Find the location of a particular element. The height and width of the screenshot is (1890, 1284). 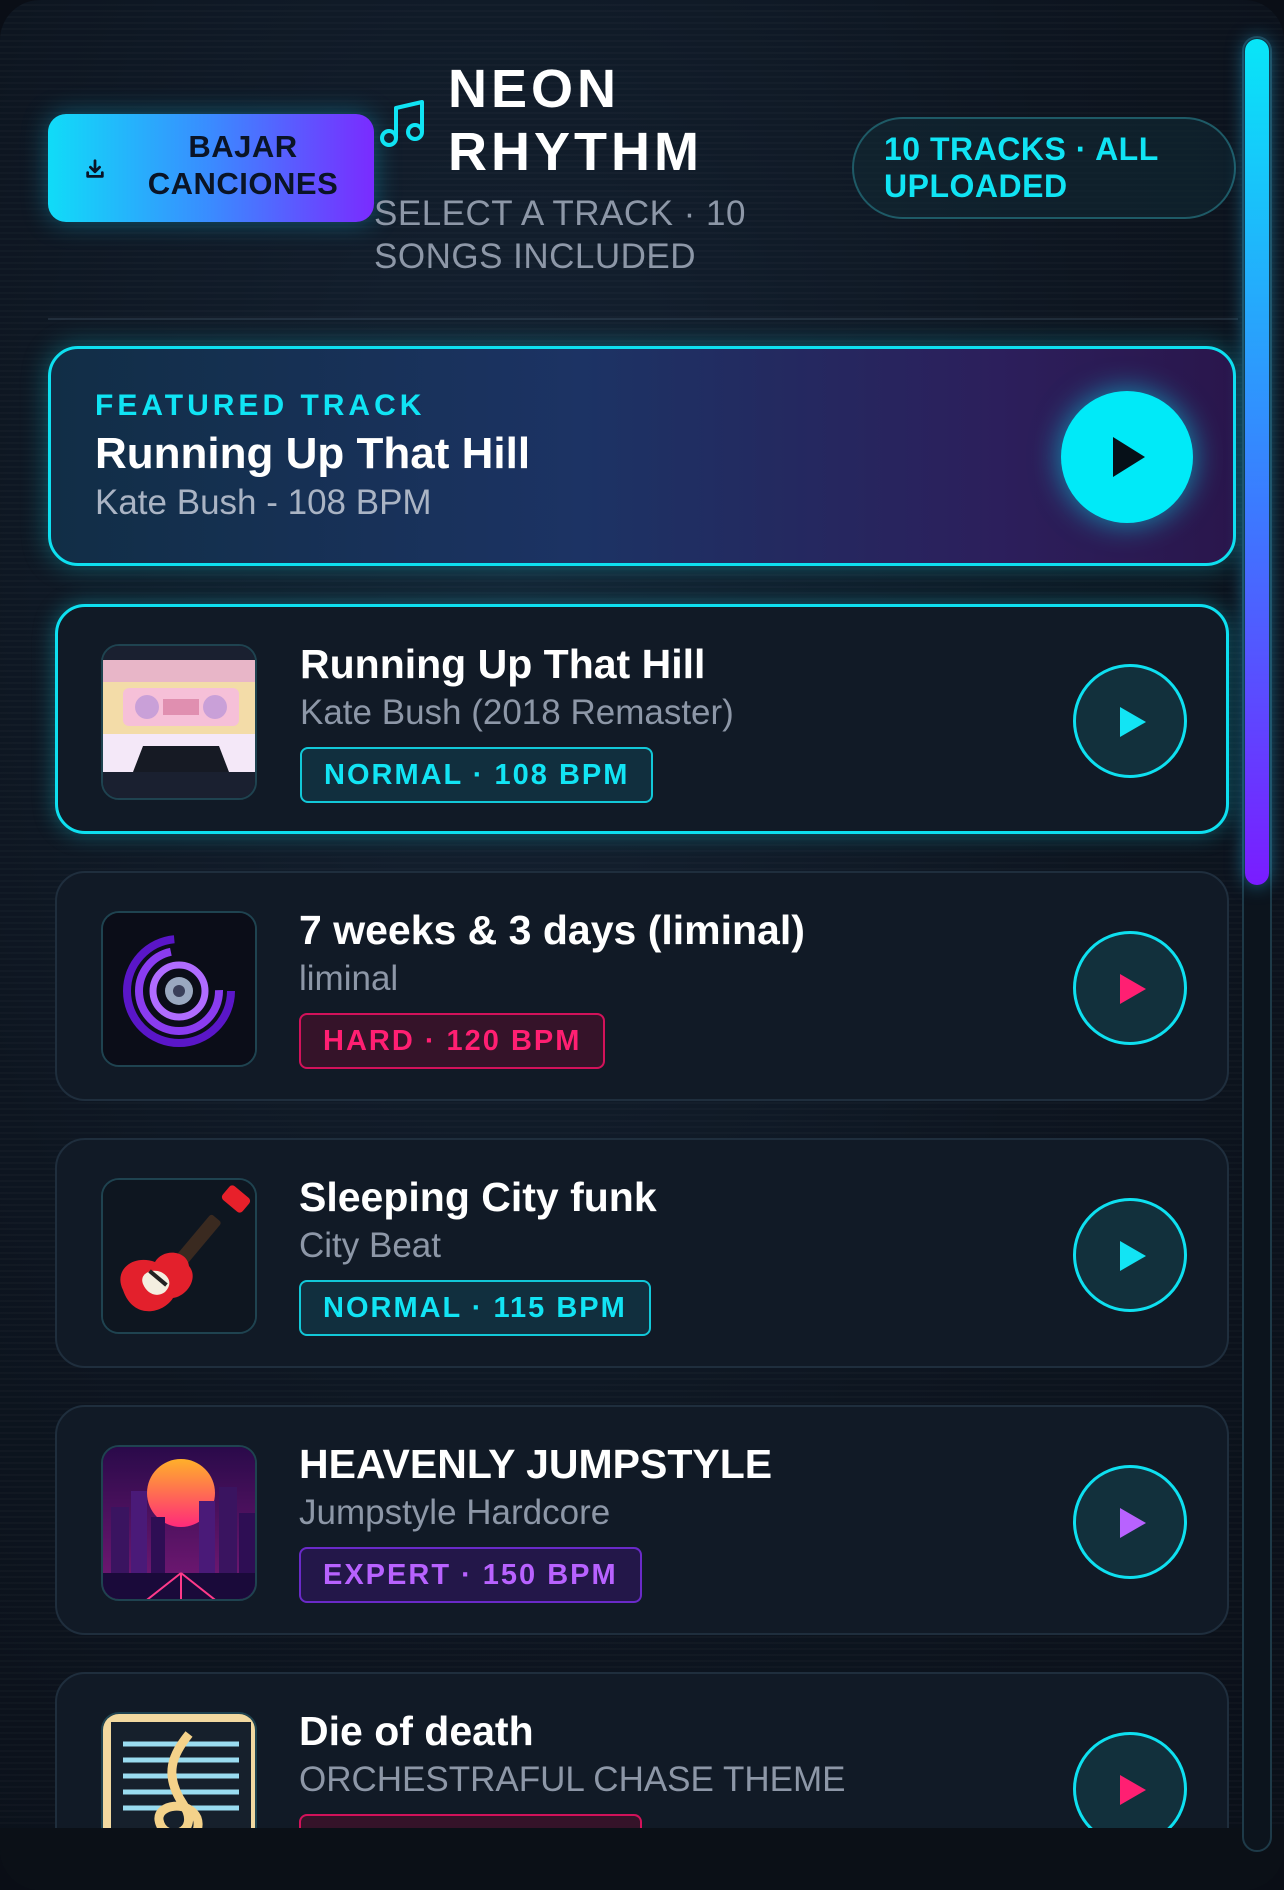

track-title: 7 weeks & 3 days (liminal) is located at coordinates (552, 930).